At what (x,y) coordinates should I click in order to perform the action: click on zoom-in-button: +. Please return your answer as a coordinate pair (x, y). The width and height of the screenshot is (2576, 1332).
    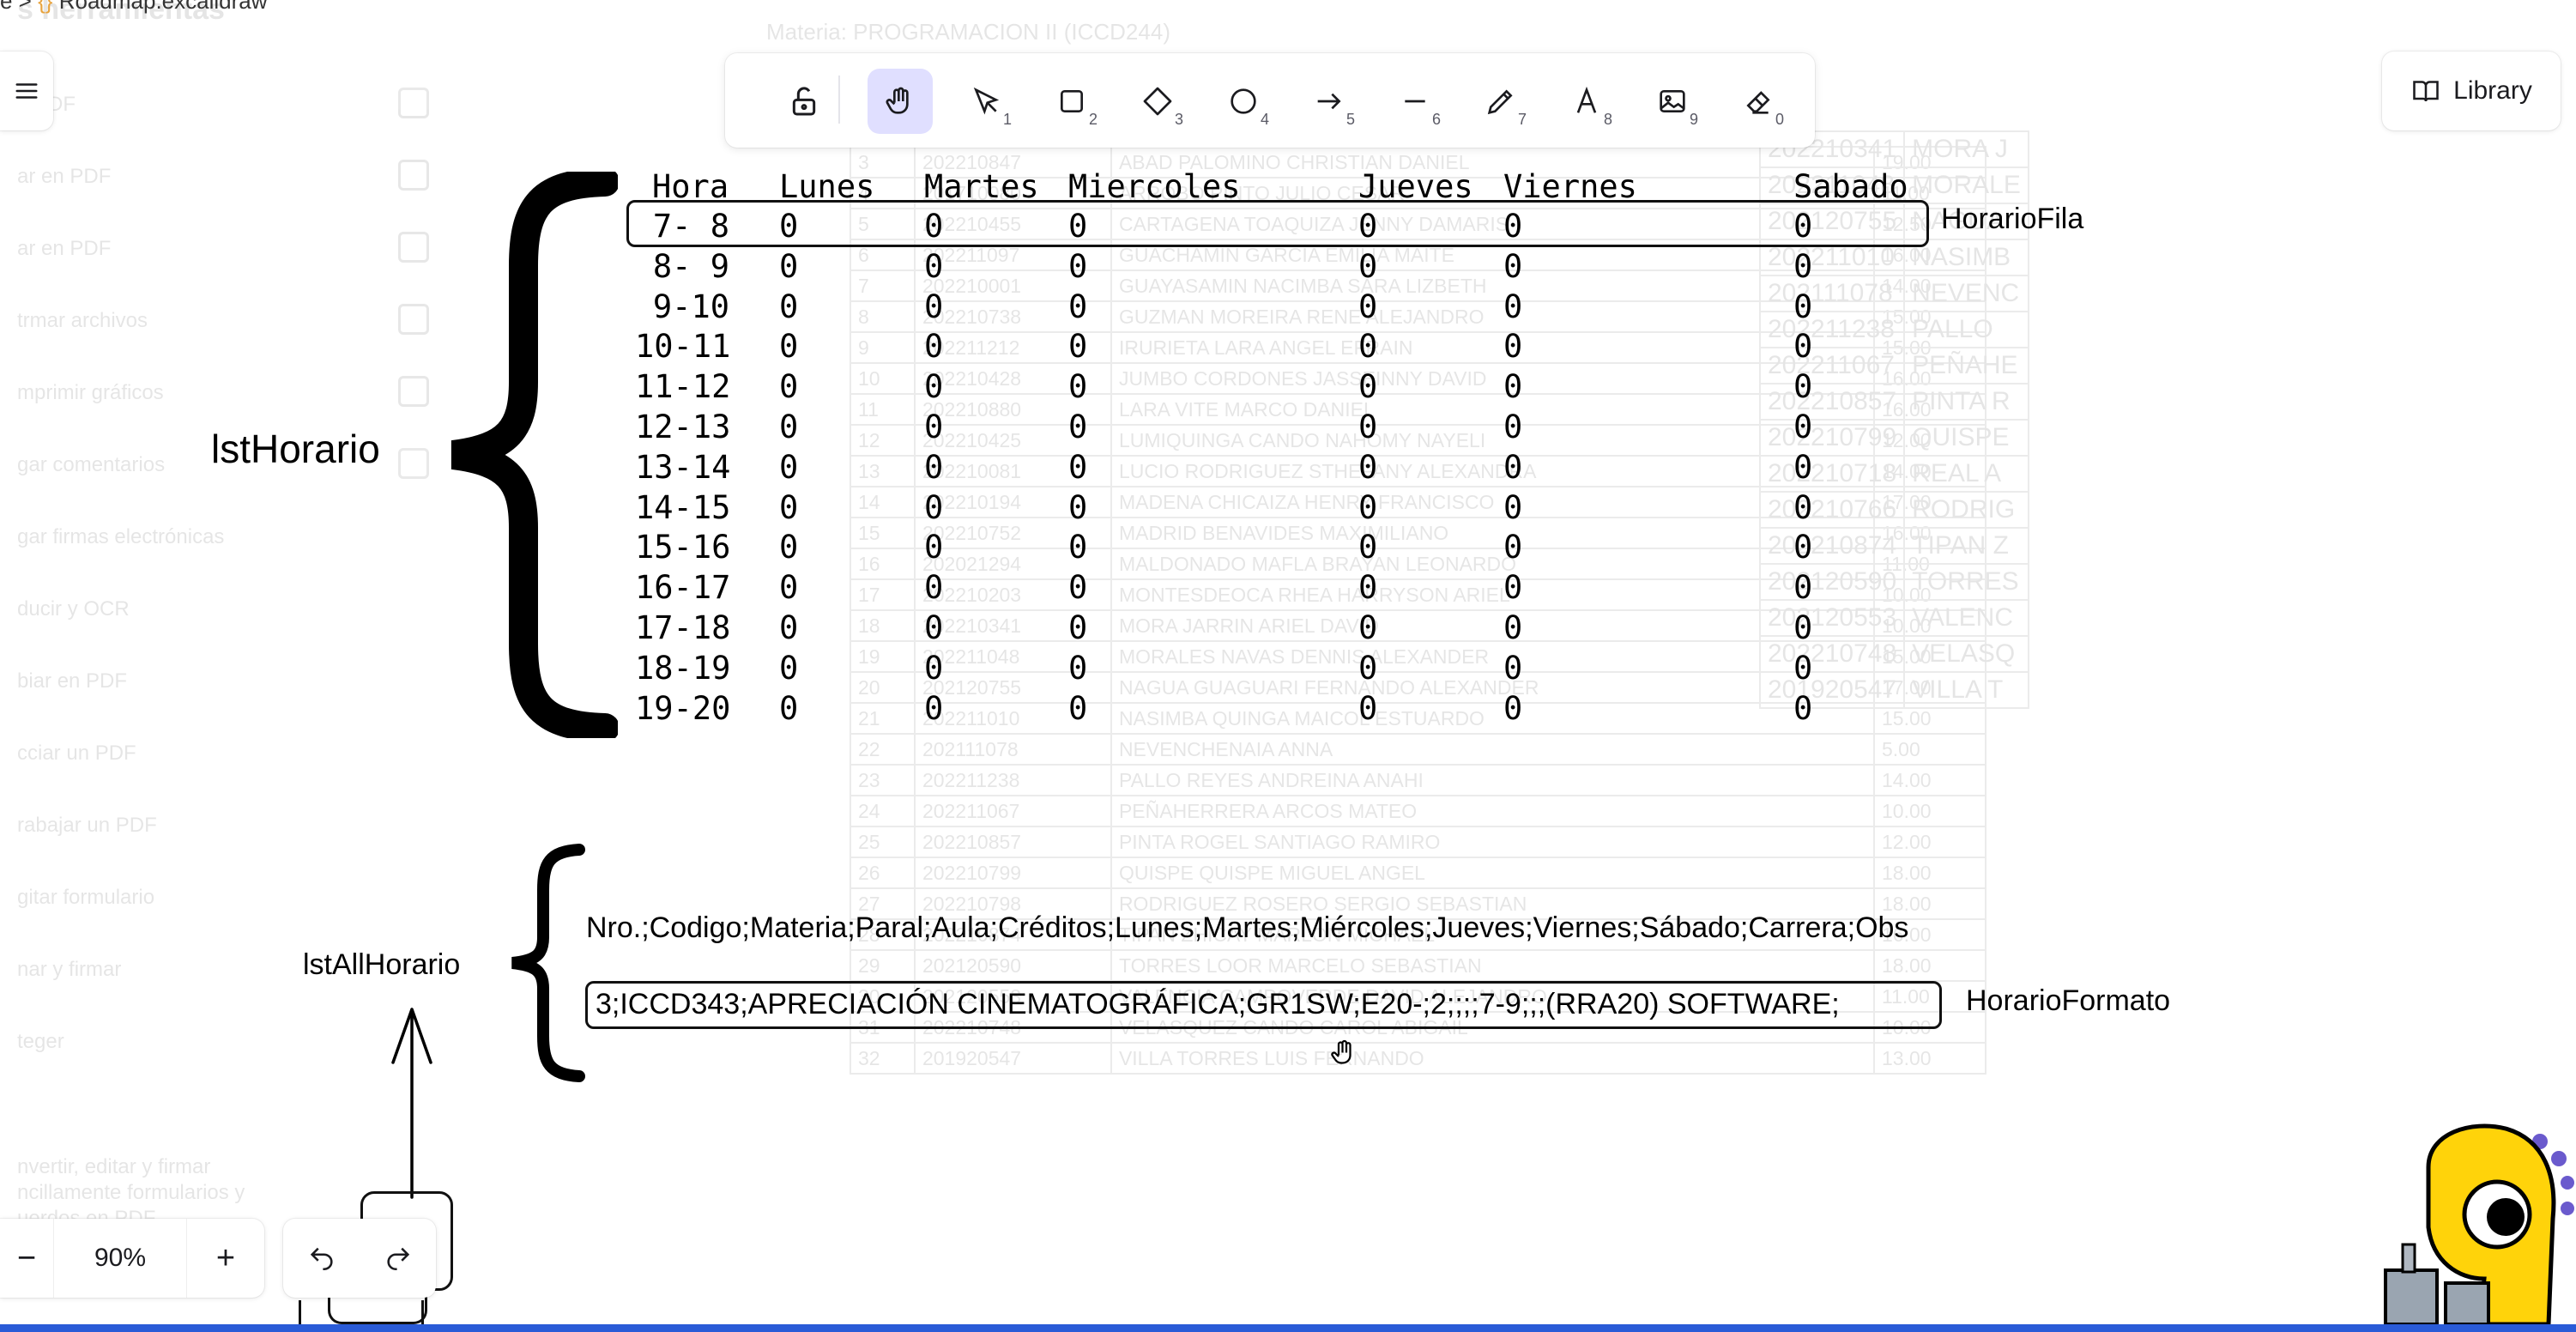
    Looking at the image, I should click on (225, 1258).